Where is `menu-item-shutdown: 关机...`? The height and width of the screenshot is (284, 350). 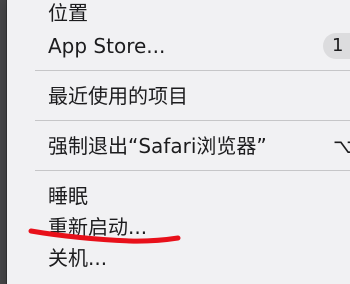
menu-item-shutdown: 关机... is located at coordinates (77, 258).